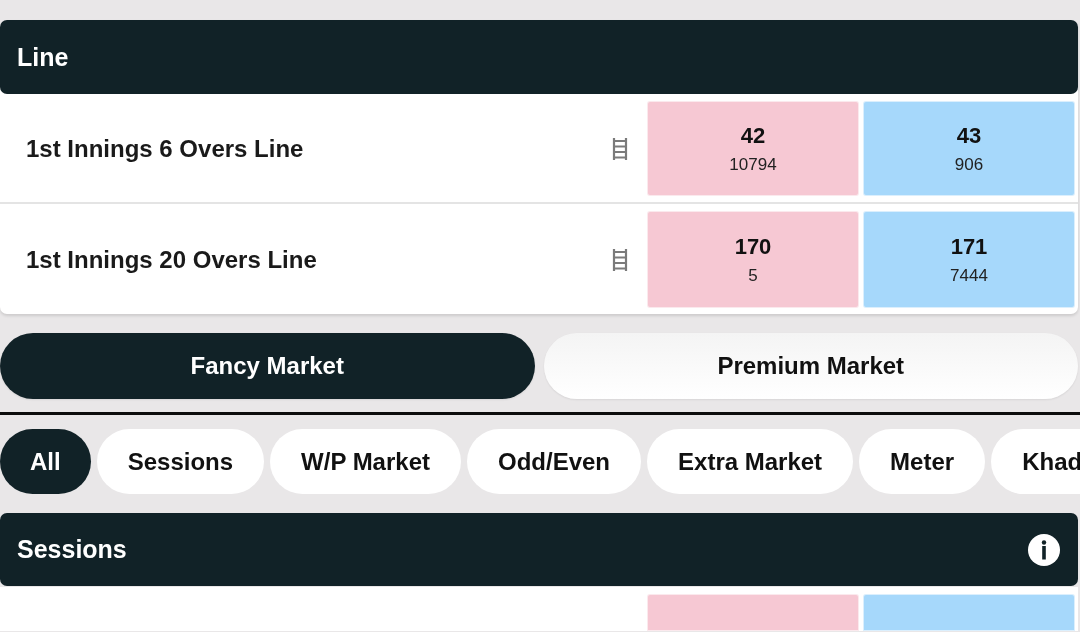 The image size is (1080, 632). Describe the element at coordinates (753, 259) in the screenshot. I see `back-price-button: 170 5` at that location.